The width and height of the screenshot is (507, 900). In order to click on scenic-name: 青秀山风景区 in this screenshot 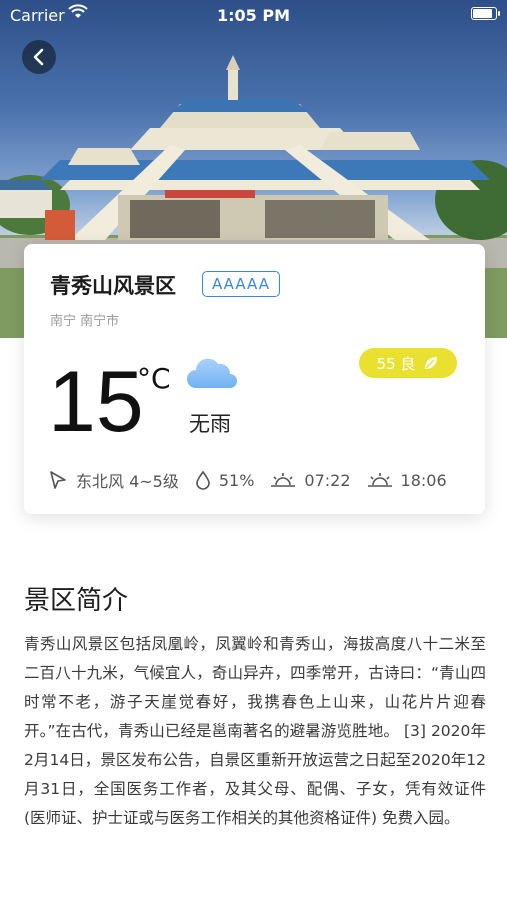, I will do `click(113, 286)`.